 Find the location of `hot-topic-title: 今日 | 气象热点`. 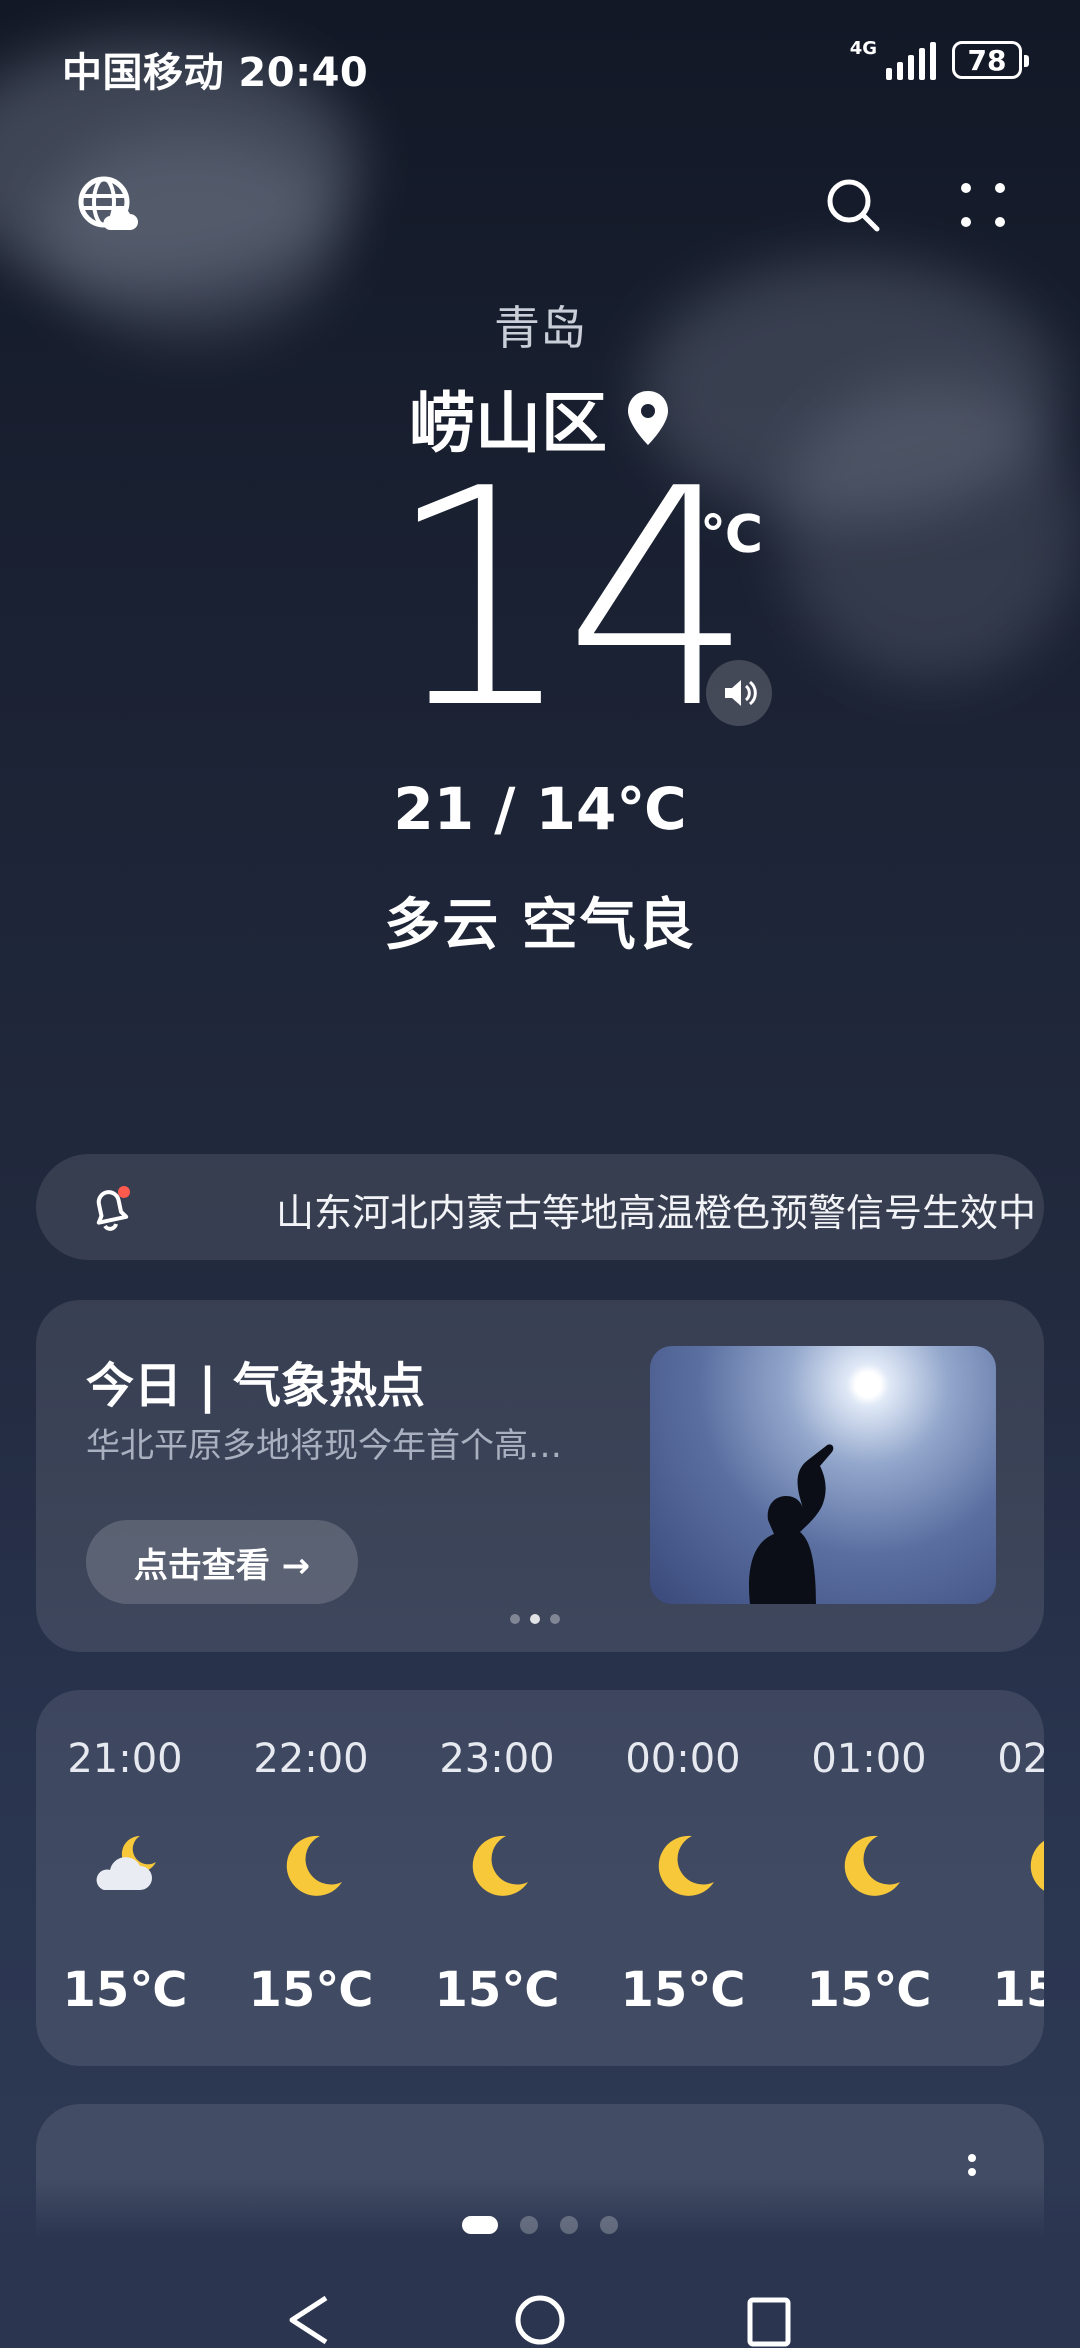

hot-topic-title: 今日 | 气象热点 is located at coordinates (255, 1386).